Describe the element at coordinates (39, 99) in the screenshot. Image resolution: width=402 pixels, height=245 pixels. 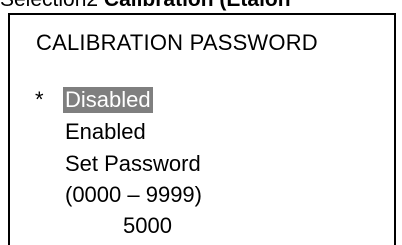
I see `selected-marker: *` at that location.